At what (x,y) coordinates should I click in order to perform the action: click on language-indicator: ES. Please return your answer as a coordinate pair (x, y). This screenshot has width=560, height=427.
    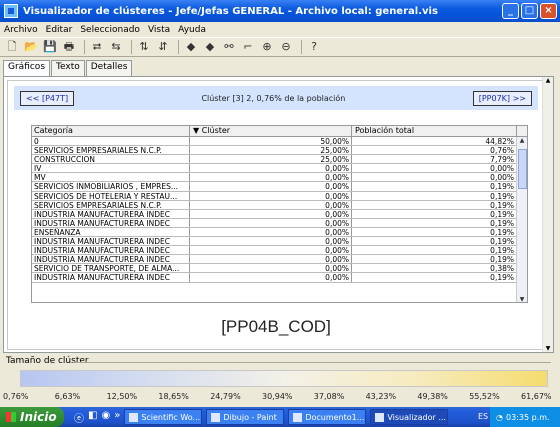
    Looking at the image, I should click on (483, 416).